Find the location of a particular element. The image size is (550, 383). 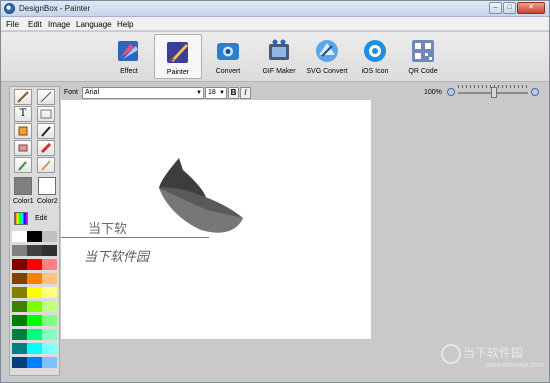

bold-button: B is located at coordinates (233, 93).